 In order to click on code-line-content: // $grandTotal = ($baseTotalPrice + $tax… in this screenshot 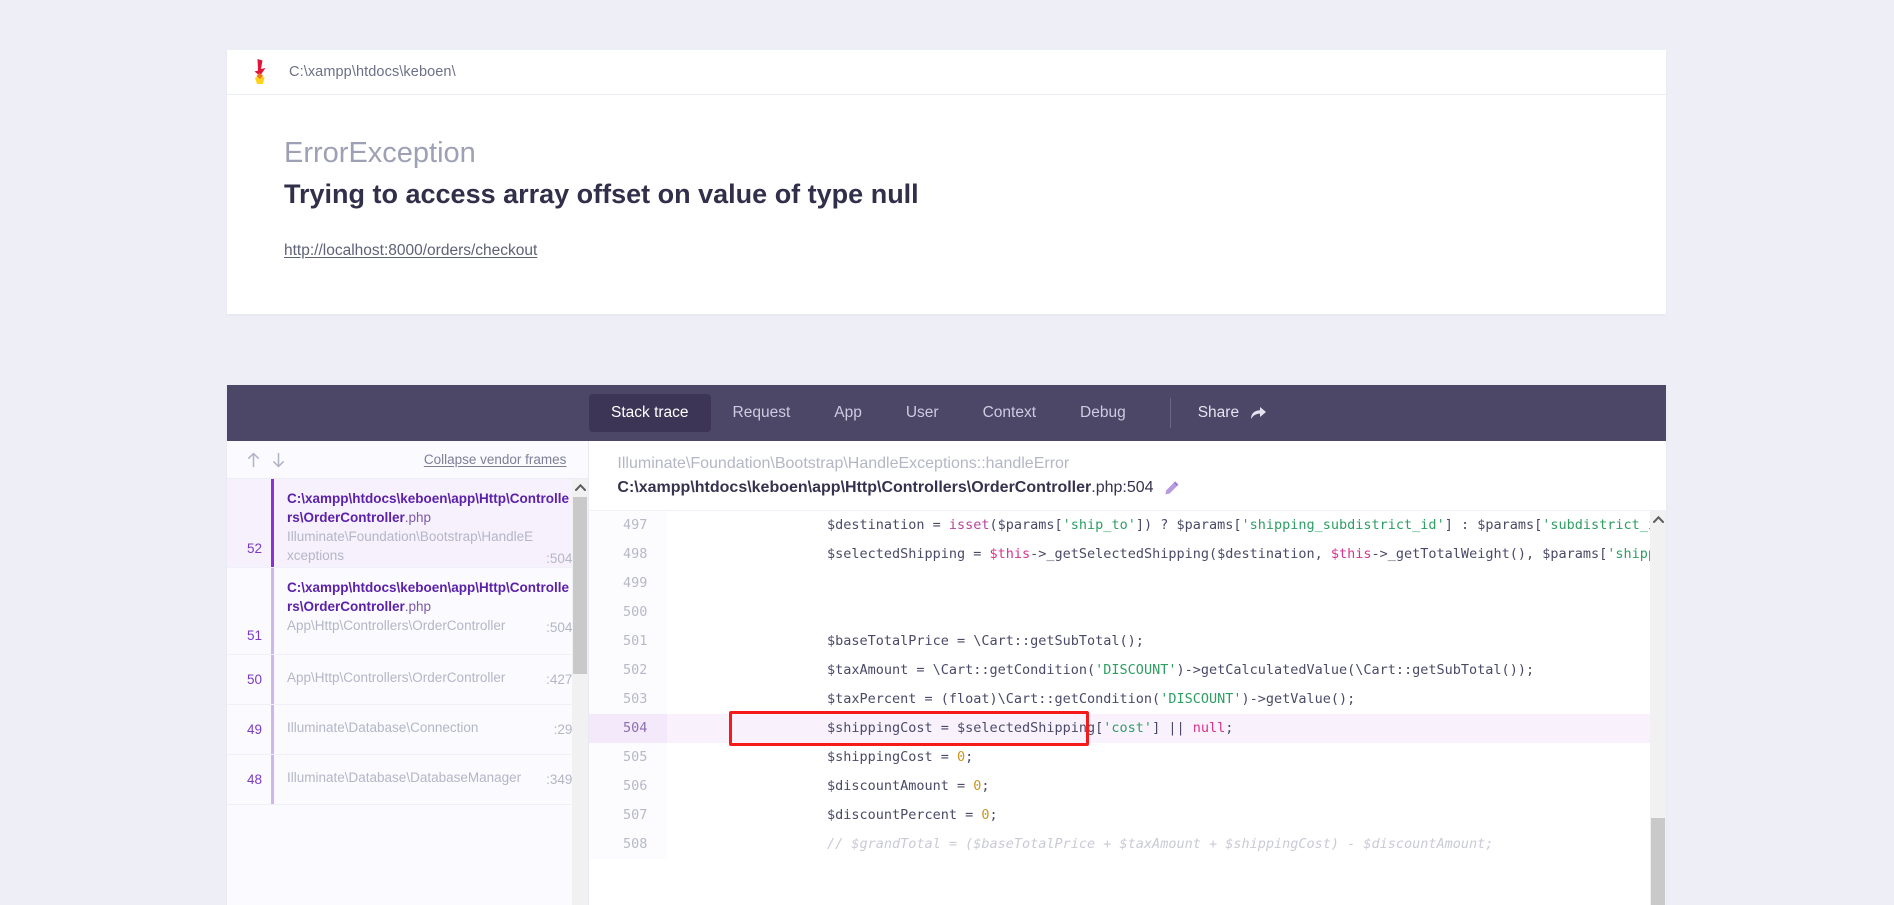, I will do `click(1111, 844)`.